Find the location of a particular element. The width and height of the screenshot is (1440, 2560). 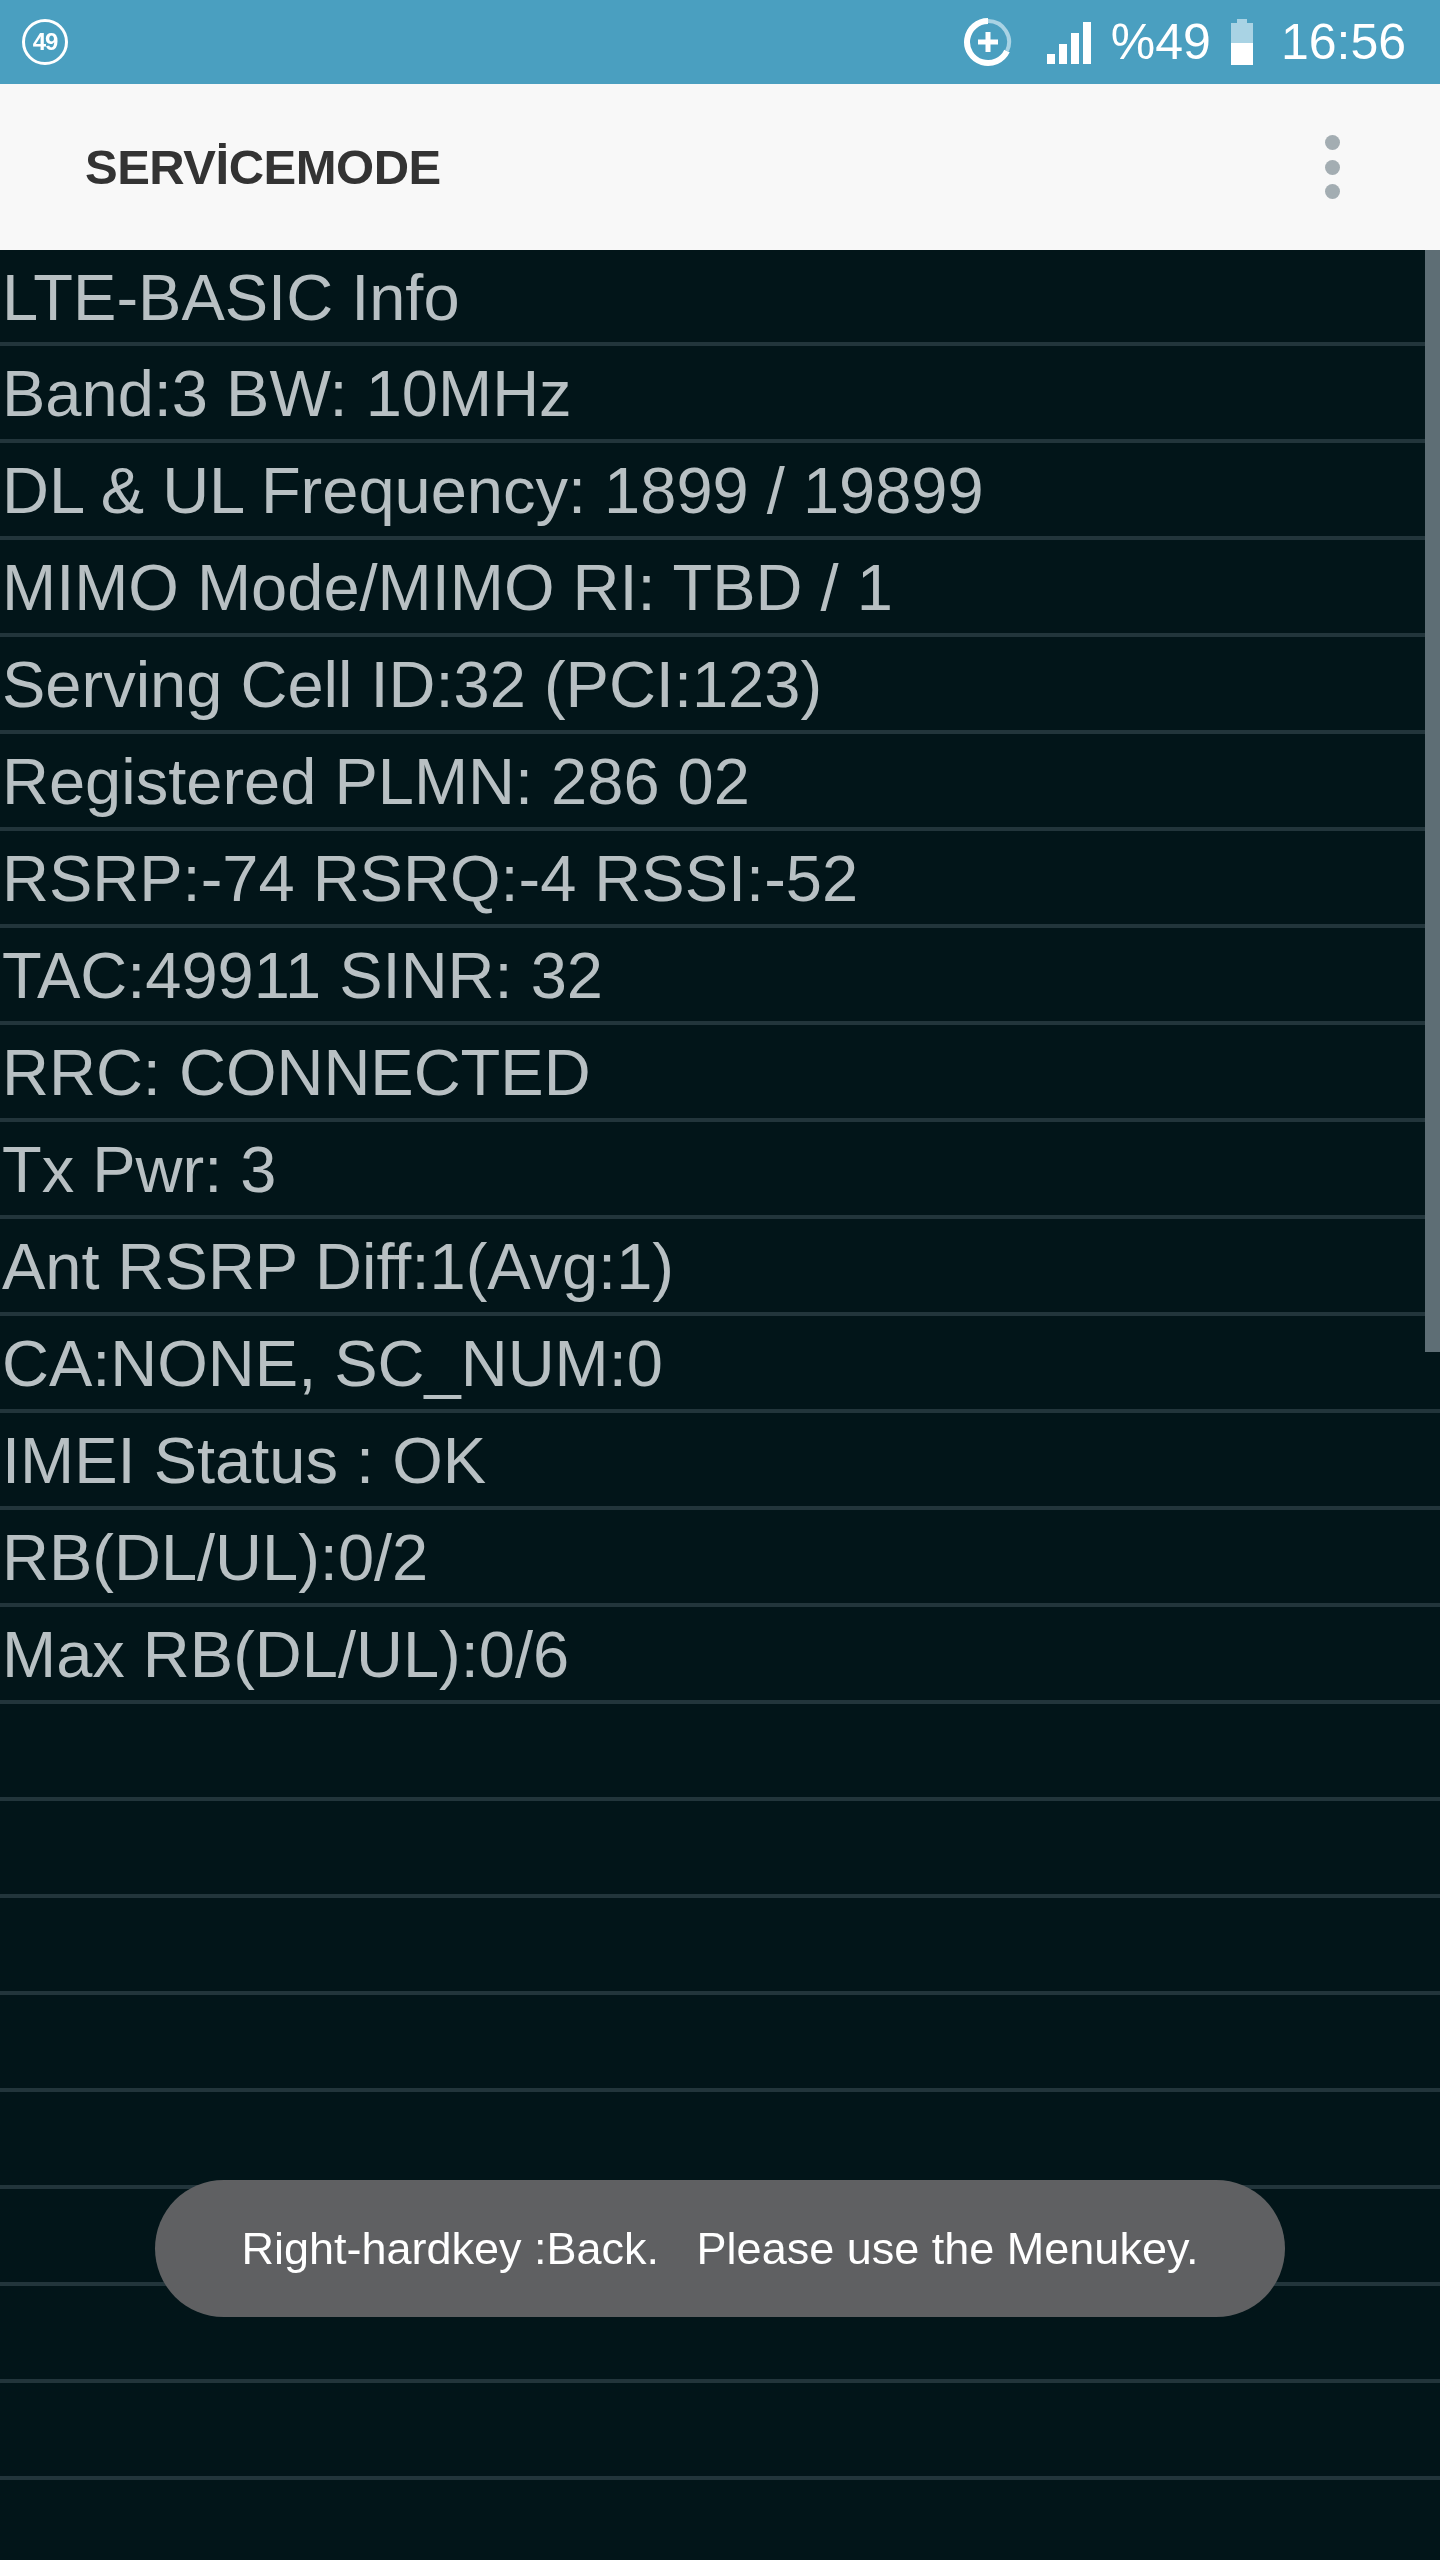

data-saver-icon is located at coordinates (987, 42).